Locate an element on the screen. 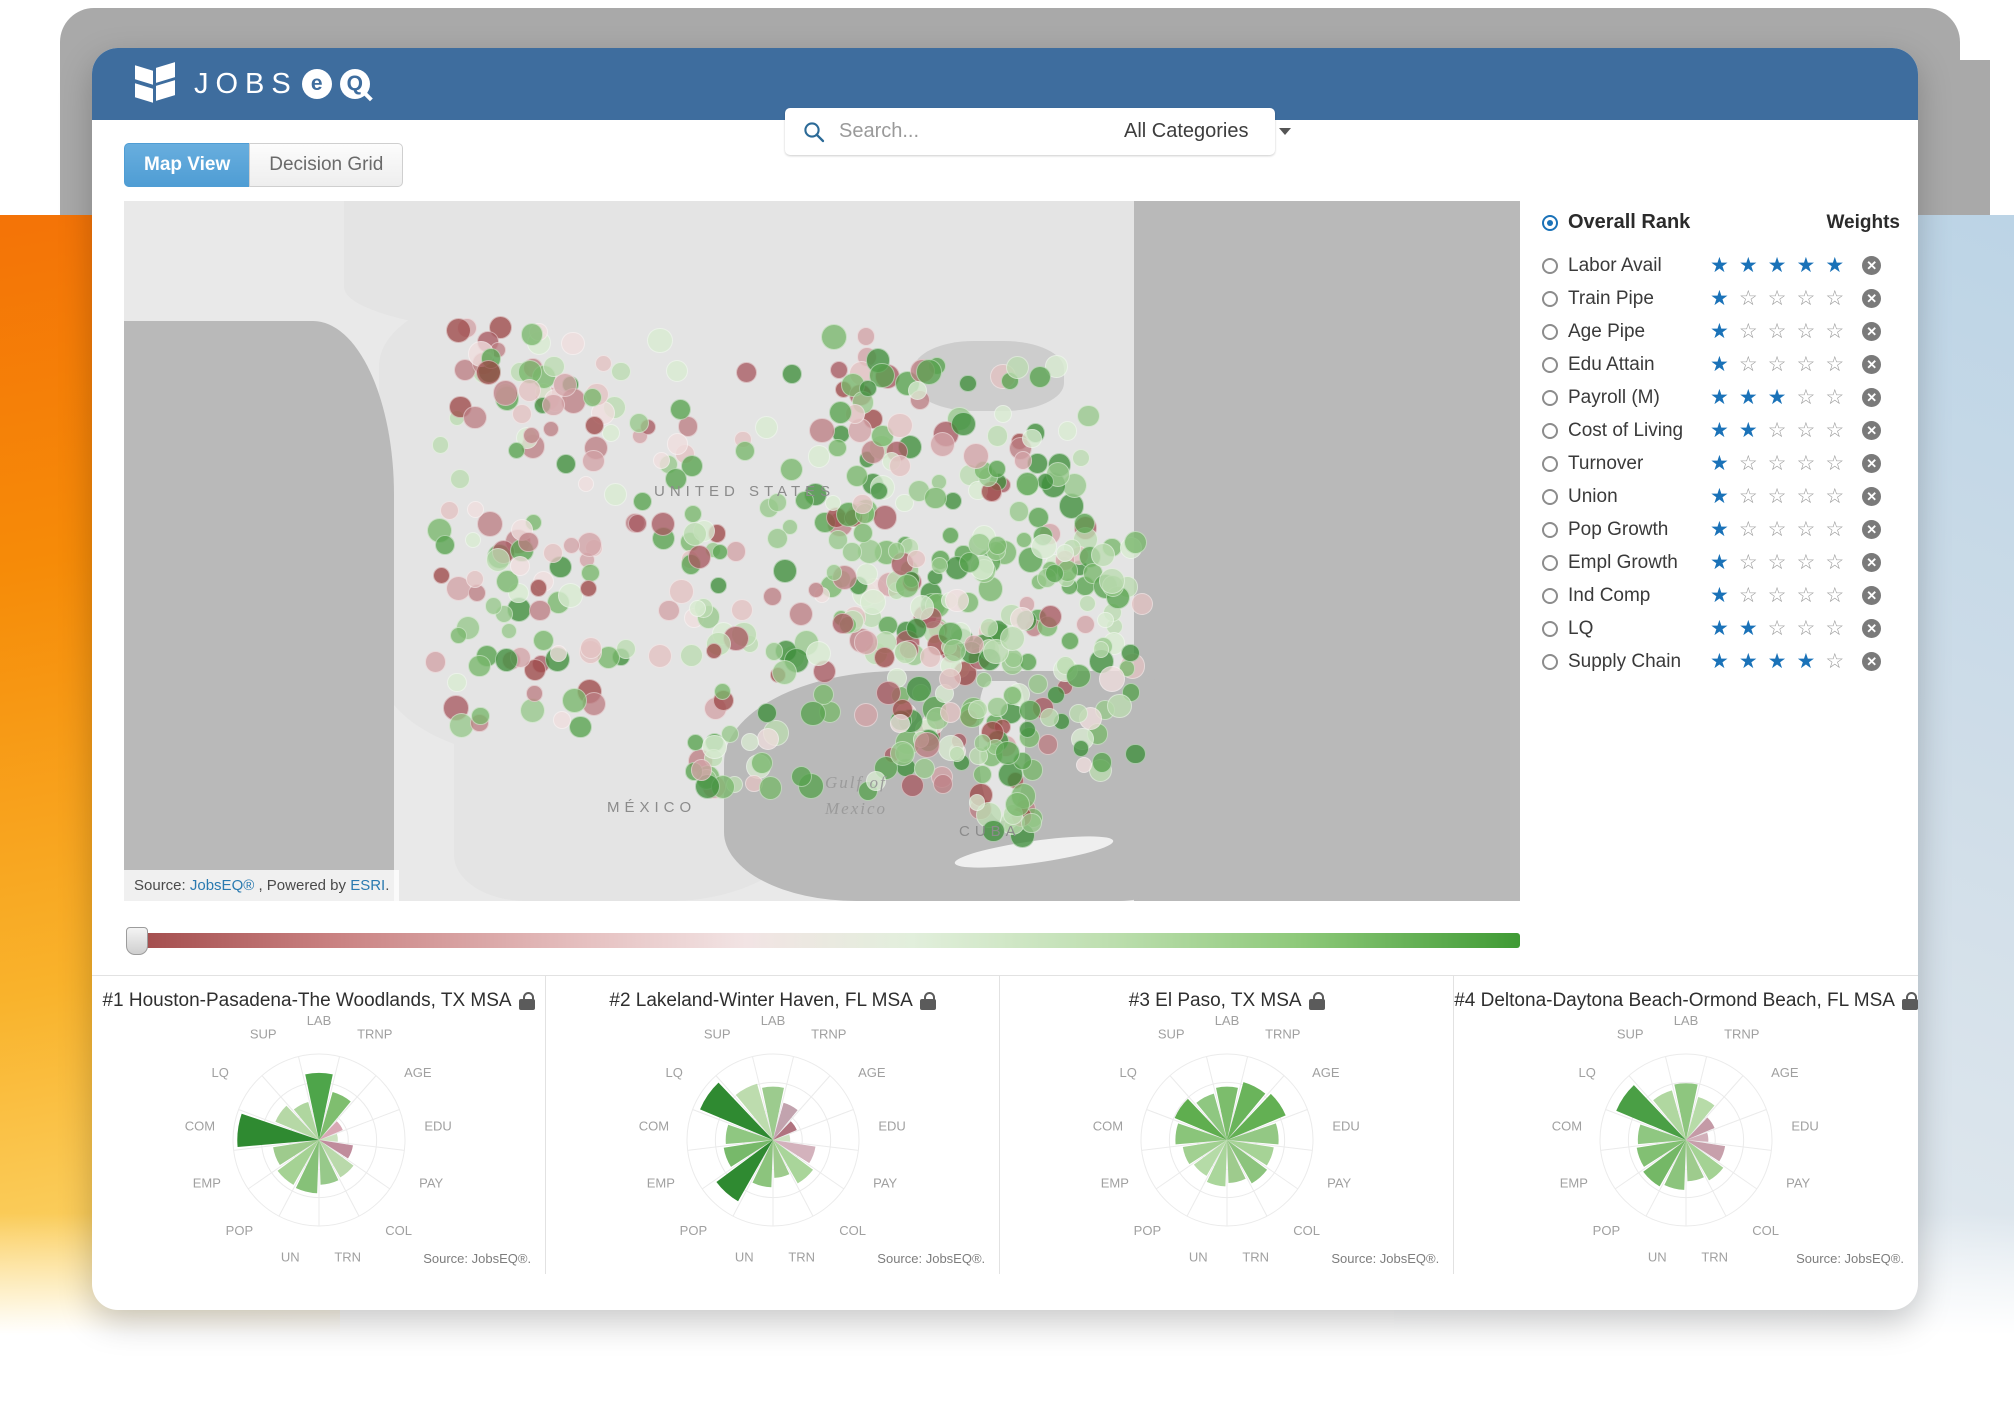 Image resolution: width=2014 pixels, height=1423 pixels. radio-labor-avail is located at coordinates (1550, 265).